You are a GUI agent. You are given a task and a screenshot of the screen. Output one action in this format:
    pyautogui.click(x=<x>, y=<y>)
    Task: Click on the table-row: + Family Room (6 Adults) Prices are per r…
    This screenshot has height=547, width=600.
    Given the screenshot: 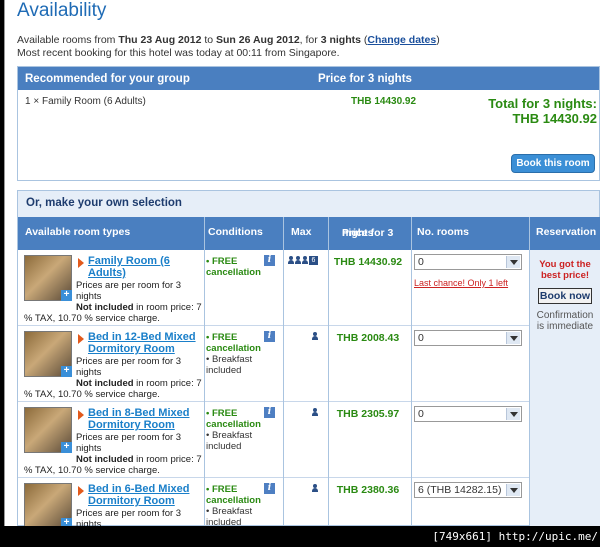 What is the action you would take?
    pyautogui.click(x=309, y=288)
    